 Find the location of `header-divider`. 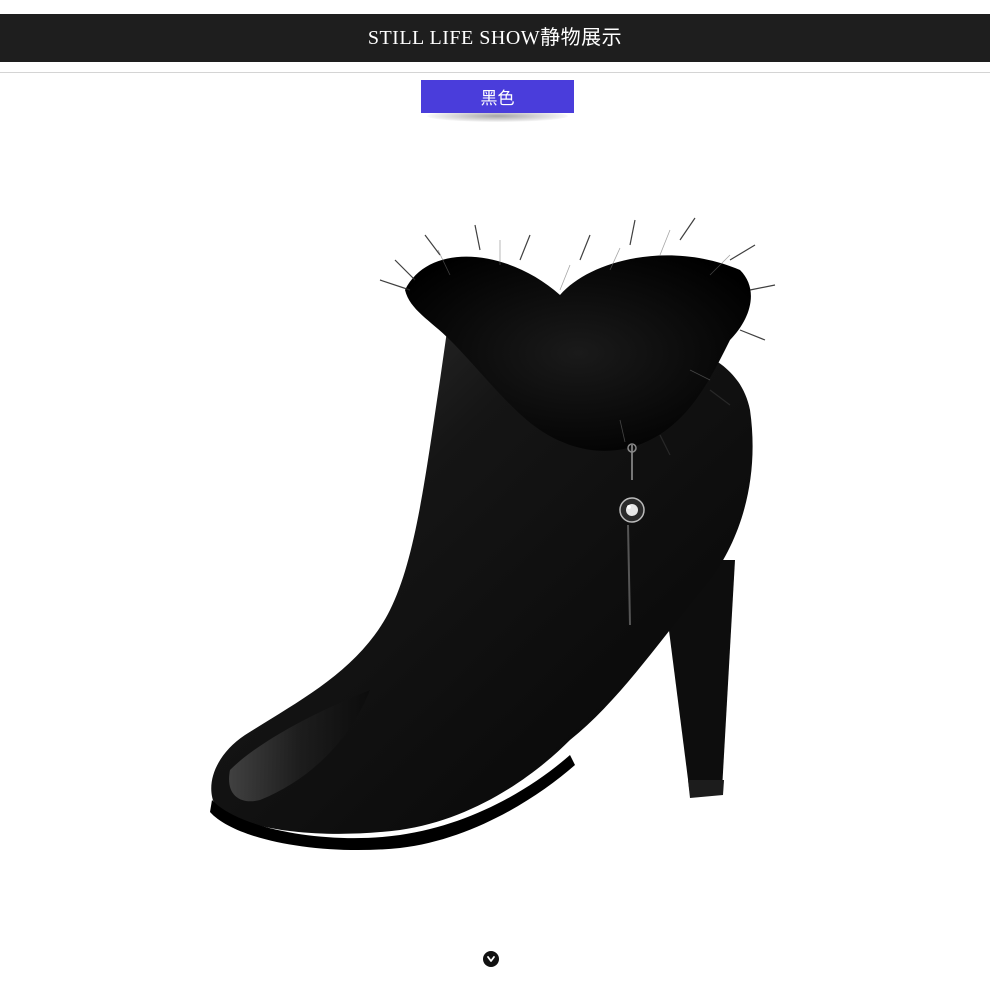

header-divider is located at coordinates (495, 72).